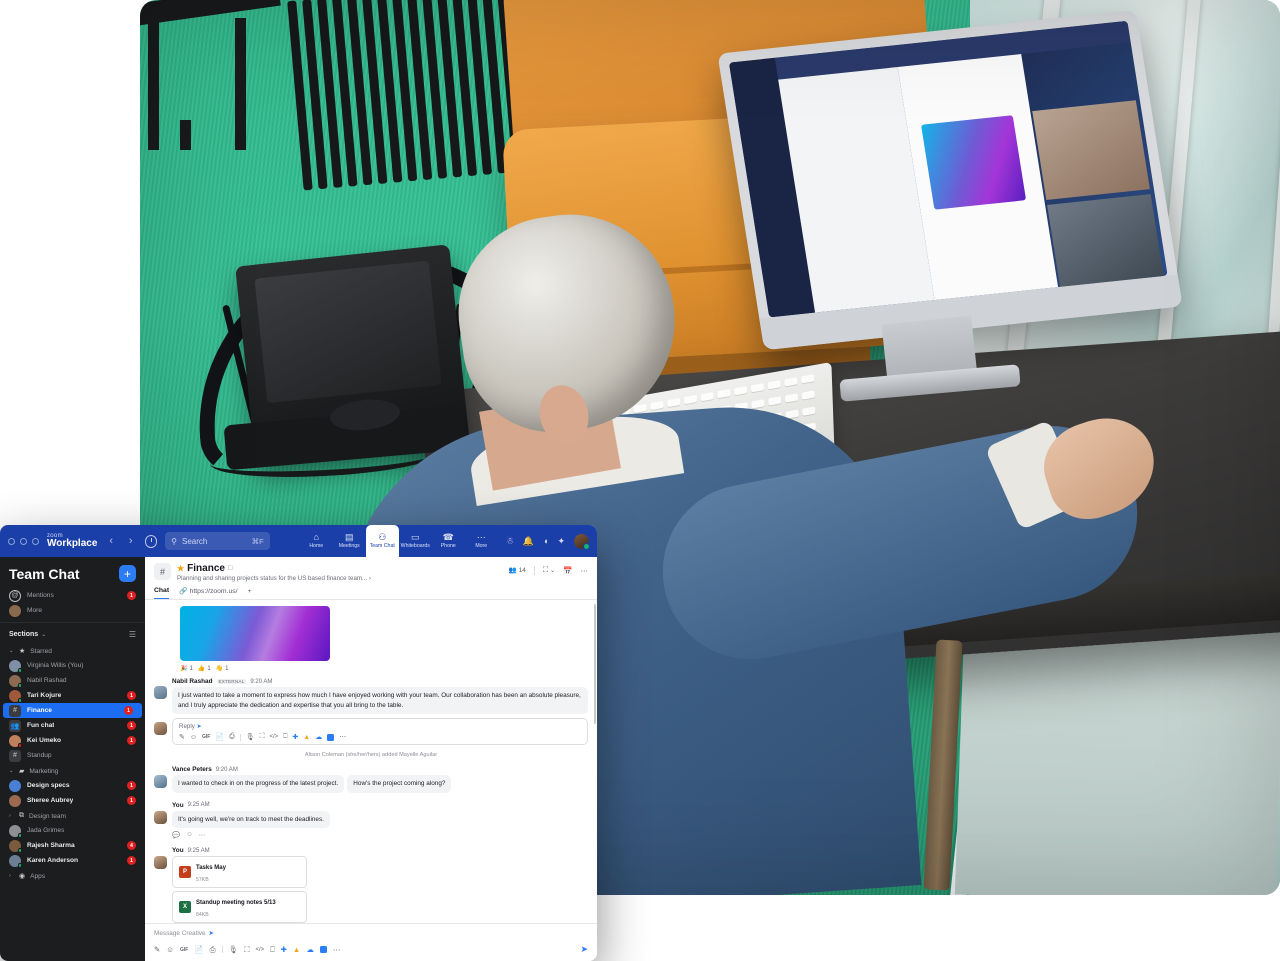 This screenshot has height=961, width=1280. What do you see at coordinates (545, 541) in the screenshot?
I see `appearance-icon: ◖` at bounding box center [545, 541].